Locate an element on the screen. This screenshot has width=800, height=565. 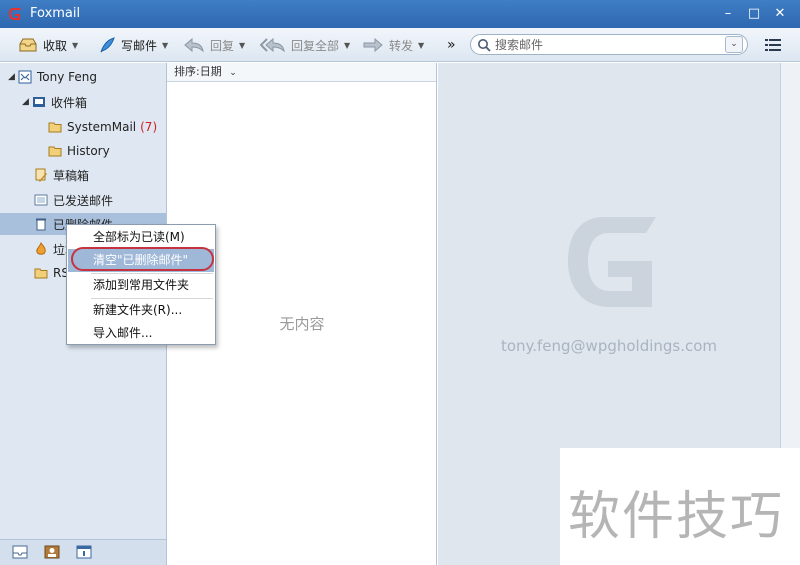
watermark-text: 软件技巧 is located at coordinates (676, 517).